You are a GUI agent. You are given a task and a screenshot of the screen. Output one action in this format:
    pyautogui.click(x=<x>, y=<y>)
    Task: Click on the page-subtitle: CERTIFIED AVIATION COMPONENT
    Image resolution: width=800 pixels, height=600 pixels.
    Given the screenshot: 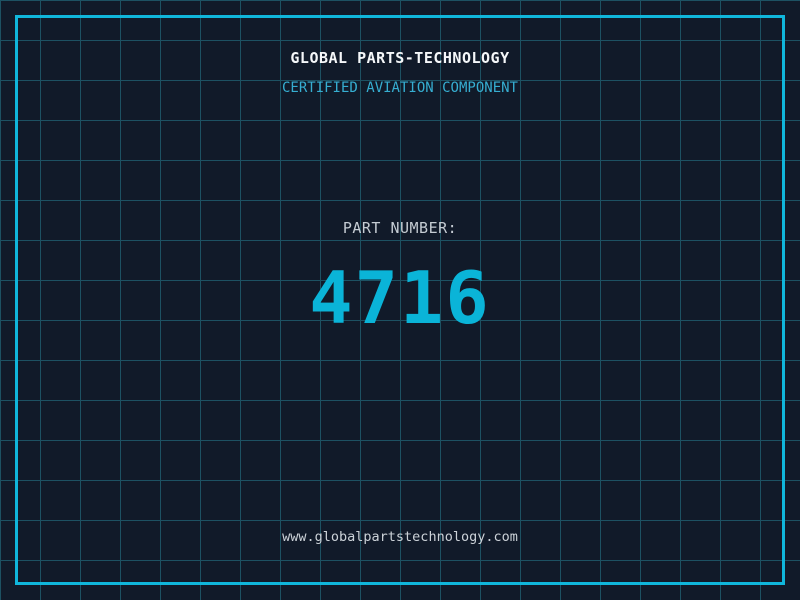 What is the action you would take?
    pyautogui.click(x=399, y=88)
    